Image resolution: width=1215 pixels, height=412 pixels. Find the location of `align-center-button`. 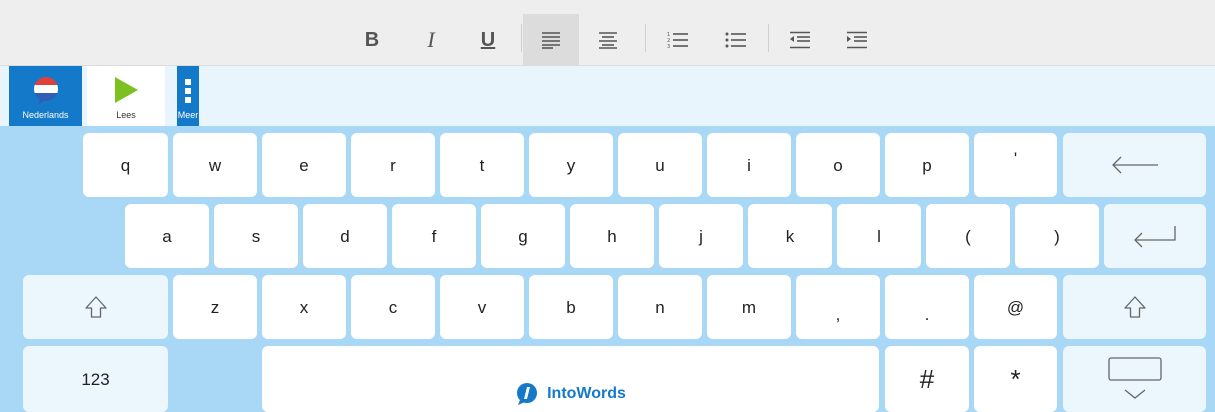

align-center-button is located at coordinates (608, 40).